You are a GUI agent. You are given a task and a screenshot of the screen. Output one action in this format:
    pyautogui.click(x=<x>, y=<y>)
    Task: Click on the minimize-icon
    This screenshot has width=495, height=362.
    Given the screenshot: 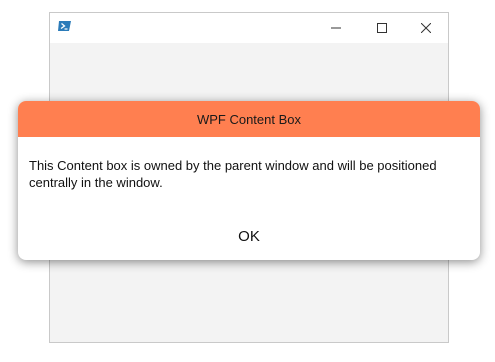 What is the action you would take?
    pyautogui.click(x=336, y=28)
    